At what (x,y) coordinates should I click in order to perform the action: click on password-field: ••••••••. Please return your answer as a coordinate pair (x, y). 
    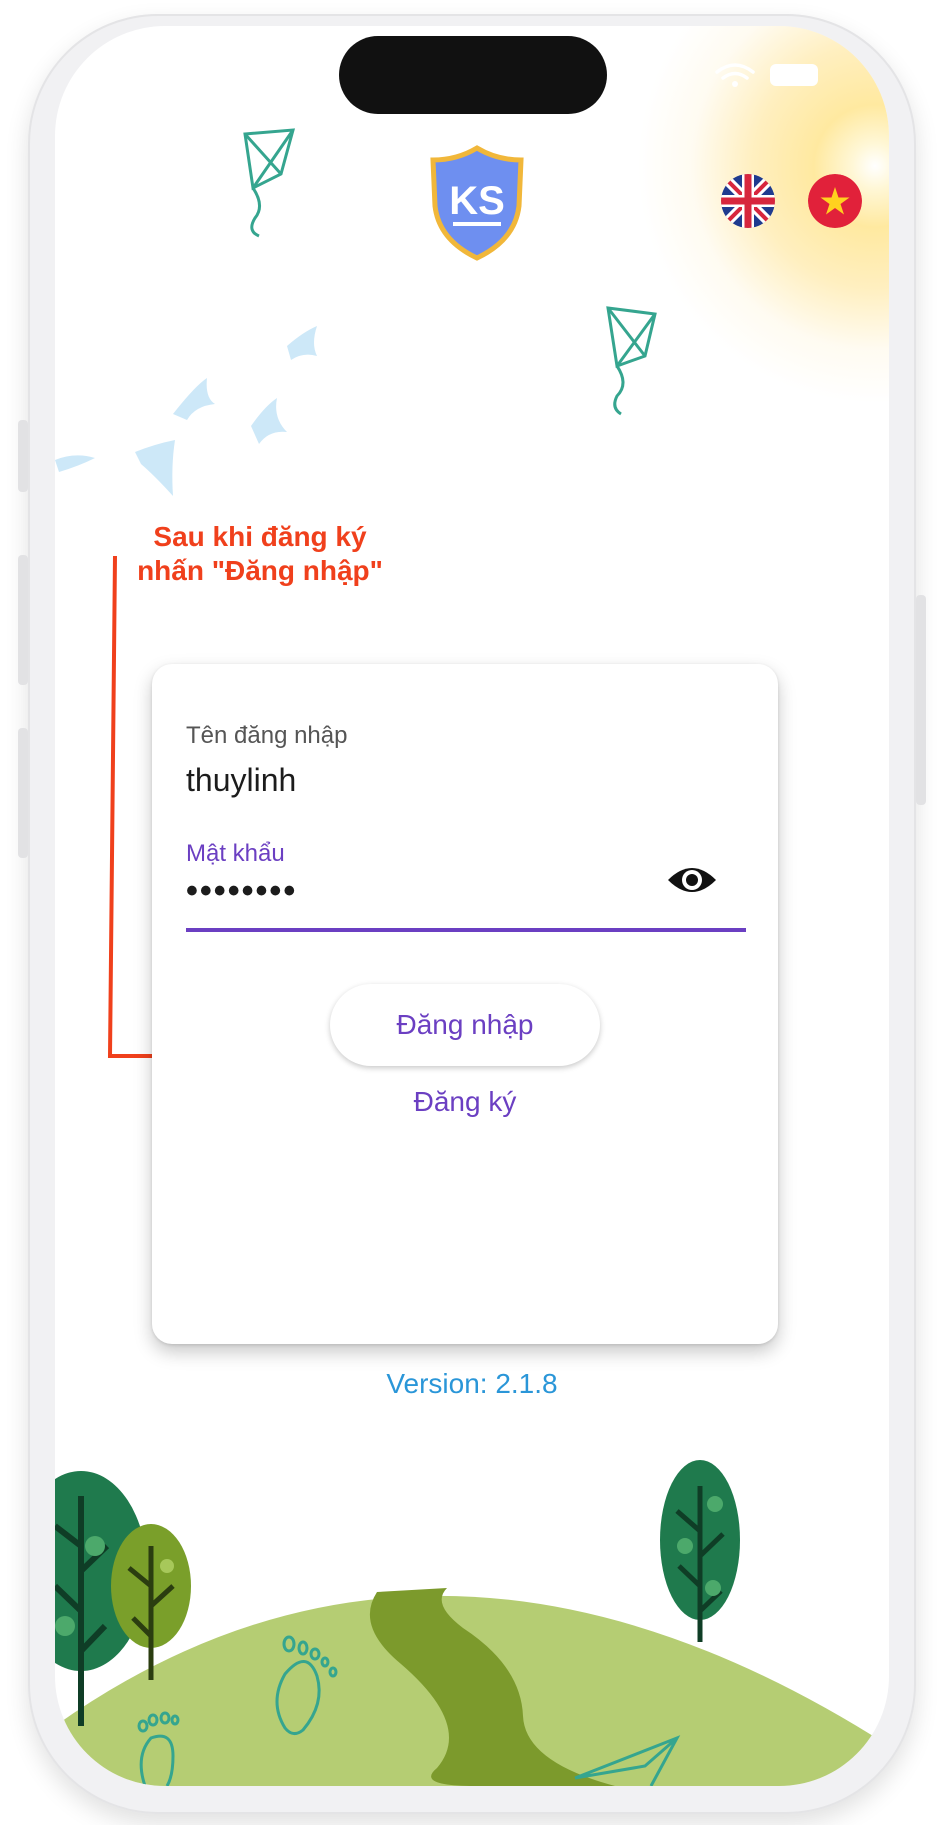
    Looking at the image, I should click on (241, 891).